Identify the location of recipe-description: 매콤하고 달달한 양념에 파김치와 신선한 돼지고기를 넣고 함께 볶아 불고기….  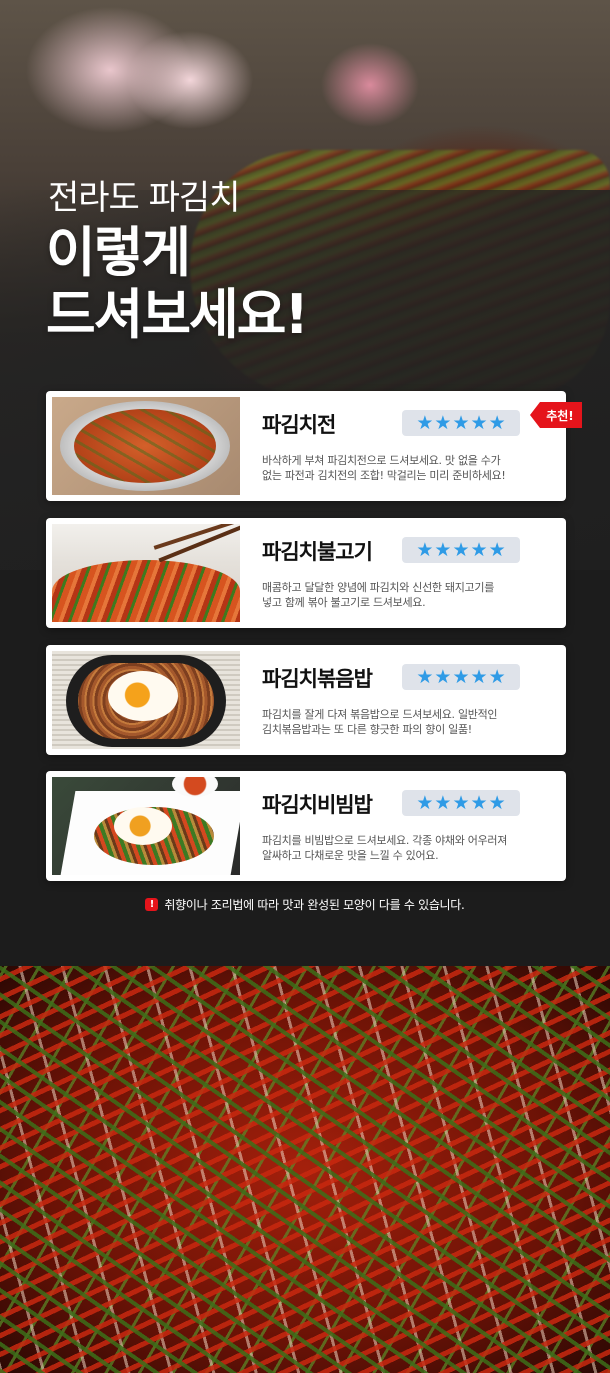
(410, 595).